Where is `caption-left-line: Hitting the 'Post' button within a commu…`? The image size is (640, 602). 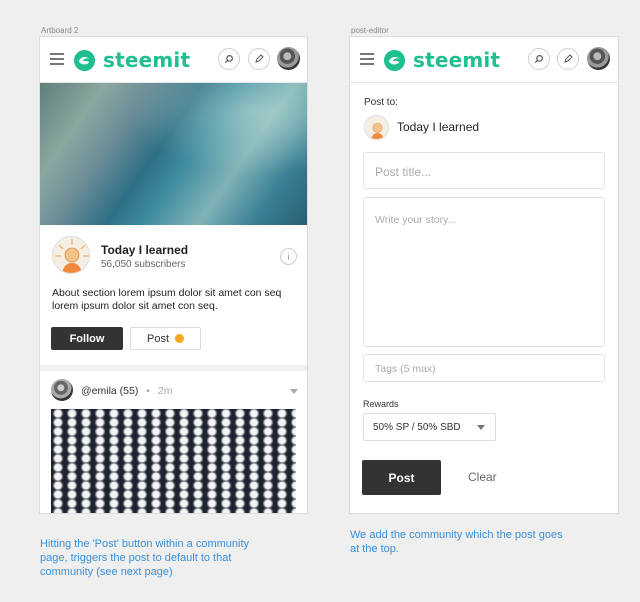 caption-left-line: Hitting the 'Post' button within a commu… is located at coordinates (145, 544).